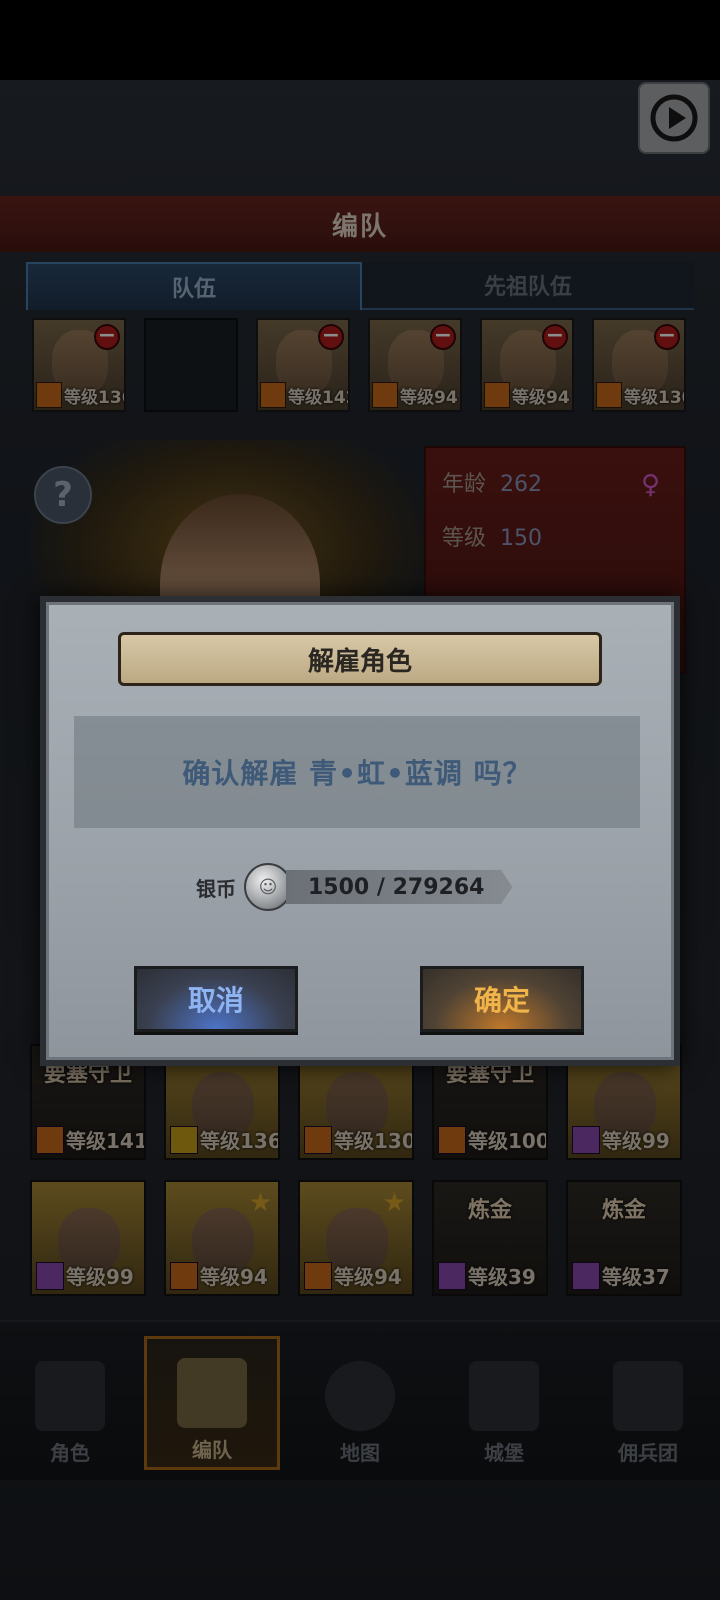 The image size is (720, 1600). What do you see at coordinates (399, 887) in the screenshot?
I see `cost-value: 1500 / 279264` at bounding box center [399, 887].